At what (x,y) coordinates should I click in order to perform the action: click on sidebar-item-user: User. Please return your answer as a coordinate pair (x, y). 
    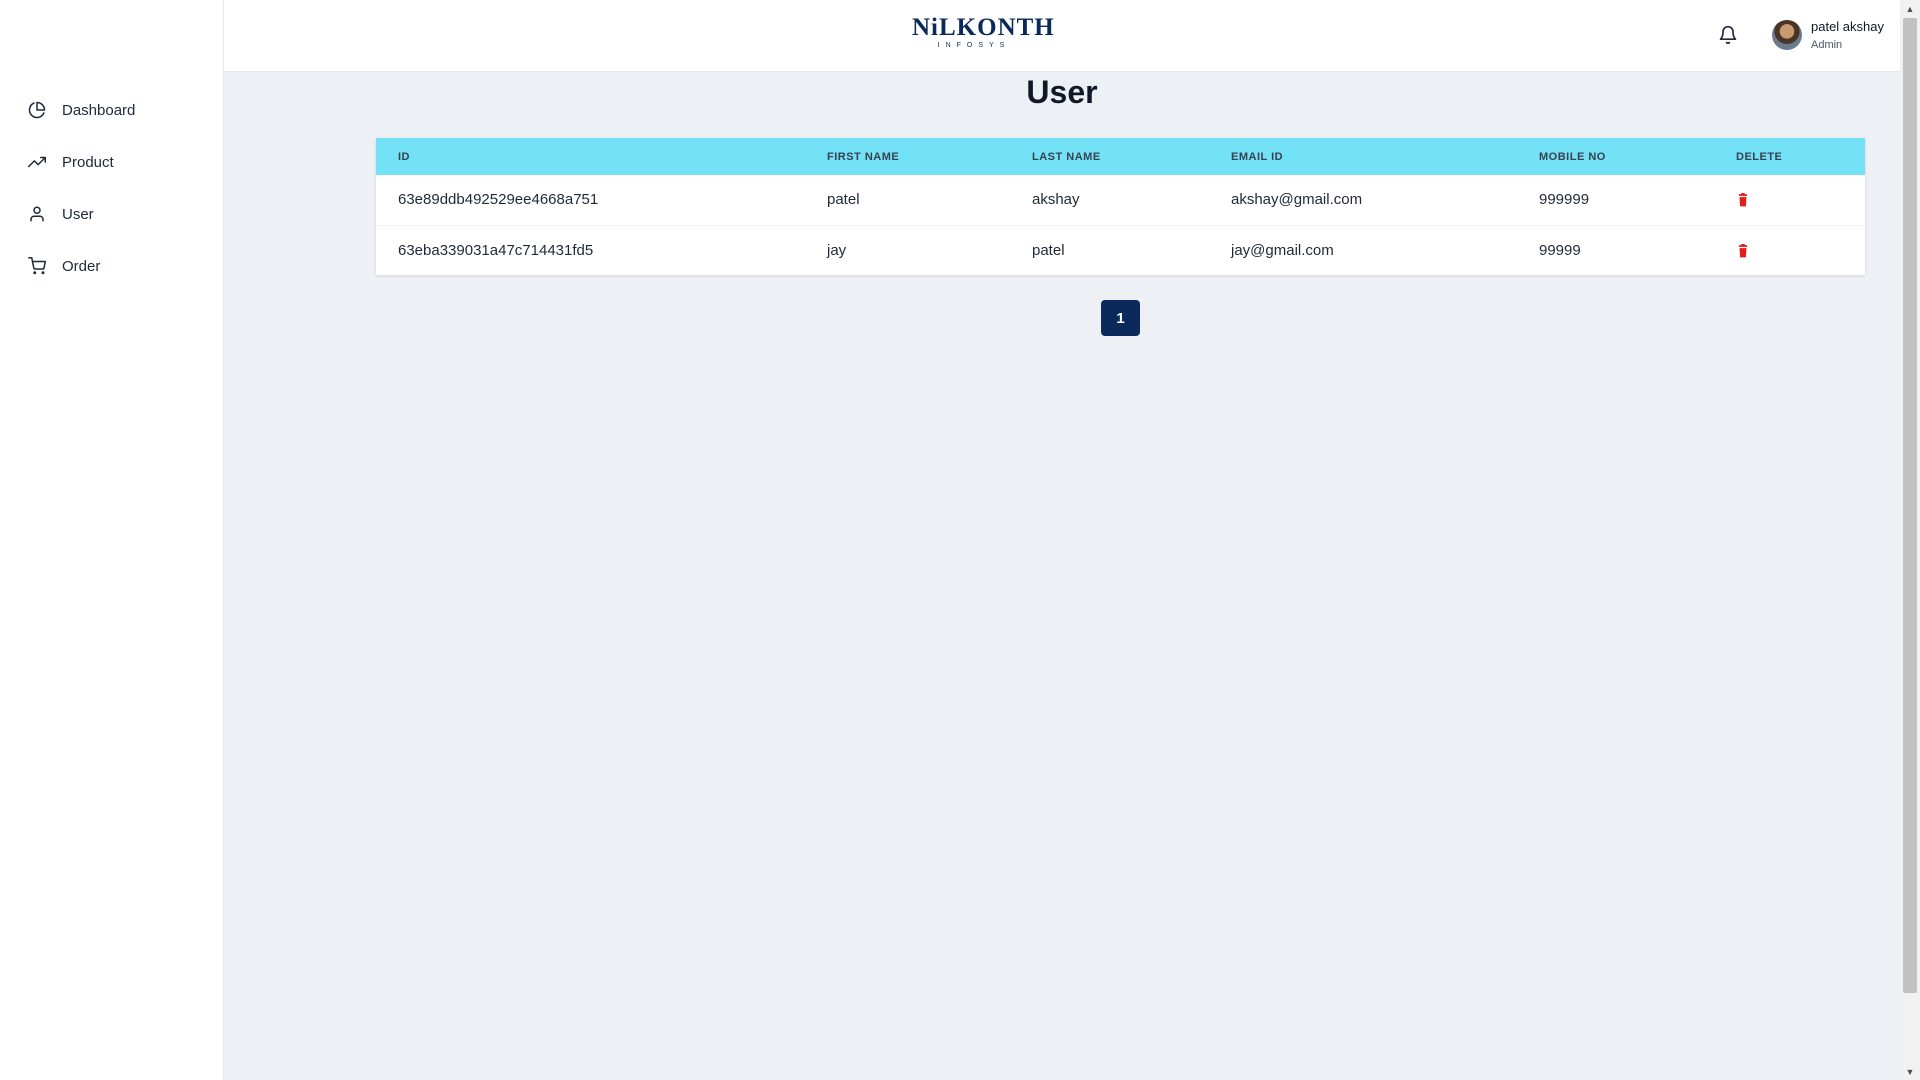
    Looking at the image, I should click on (81, 214).